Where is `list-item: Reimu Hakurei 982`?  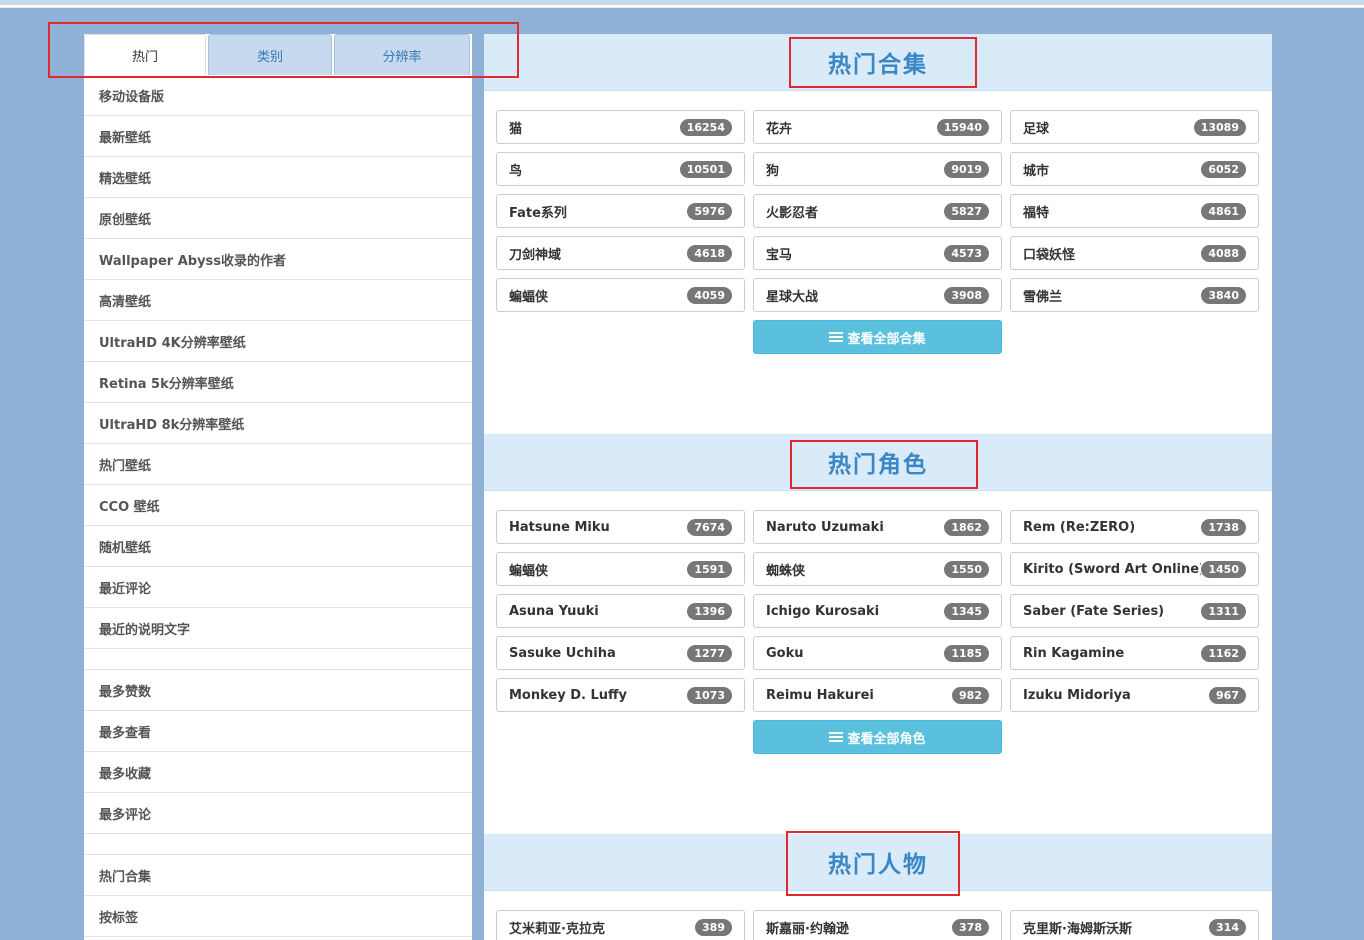 list-item: Reimu Hakurei 982 is located at coordinates (877, 695).